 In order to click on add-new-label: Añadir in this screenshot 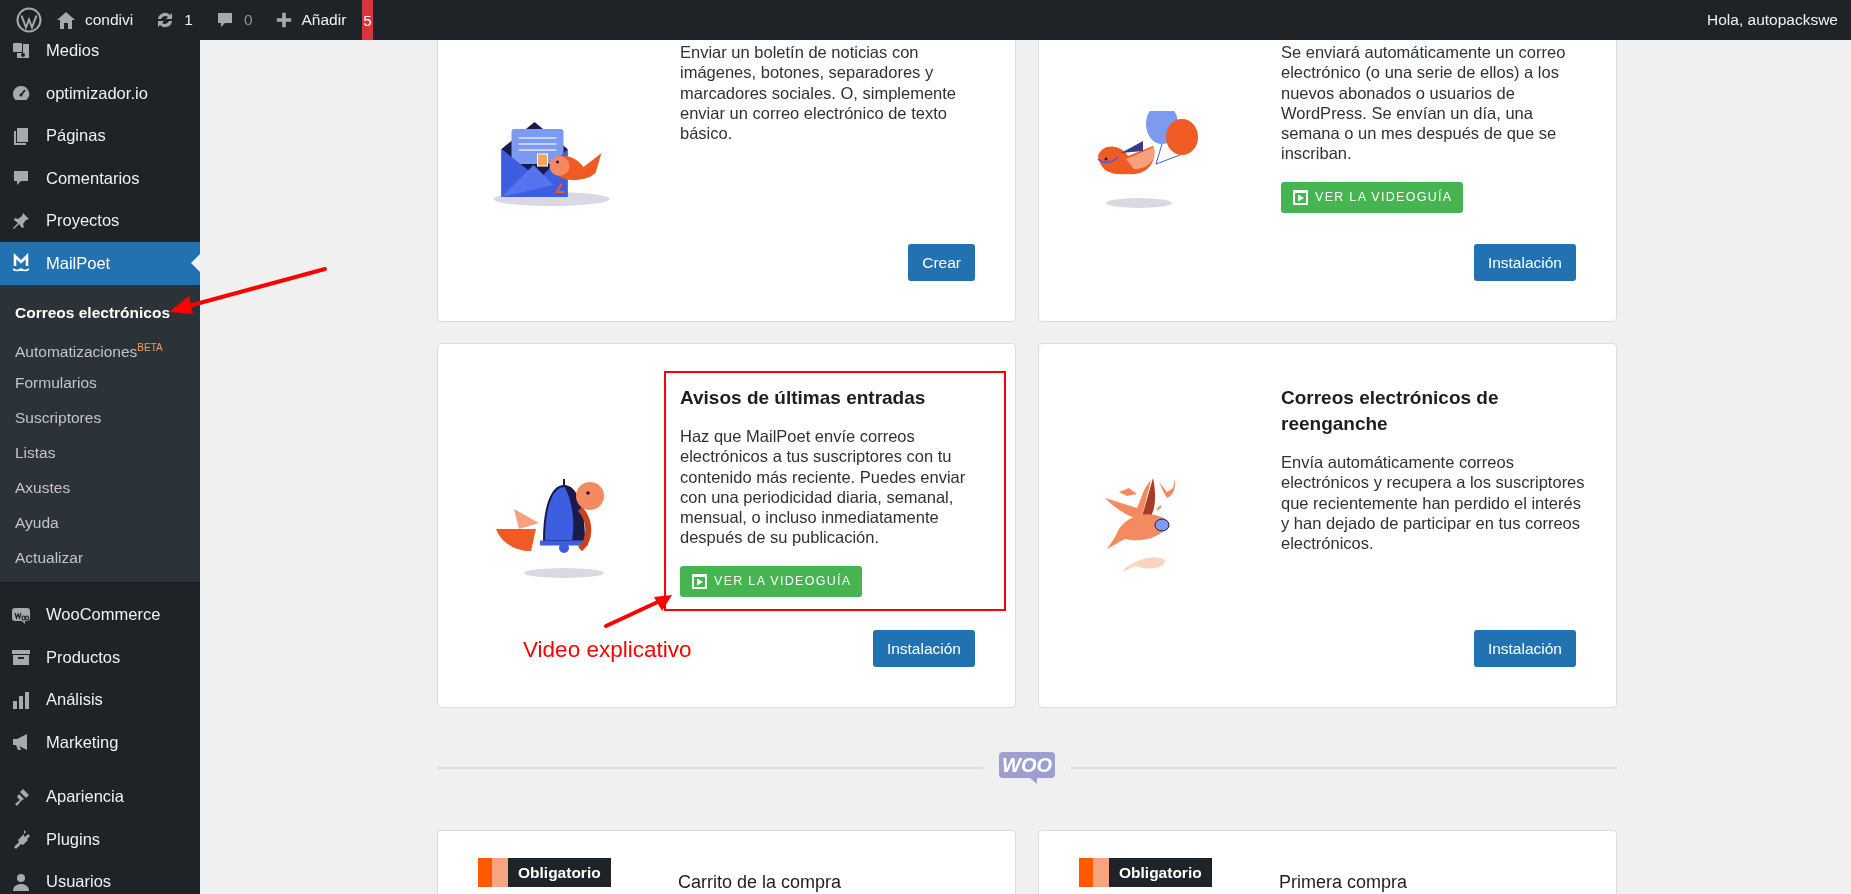, I will do `click(324, 20)`.